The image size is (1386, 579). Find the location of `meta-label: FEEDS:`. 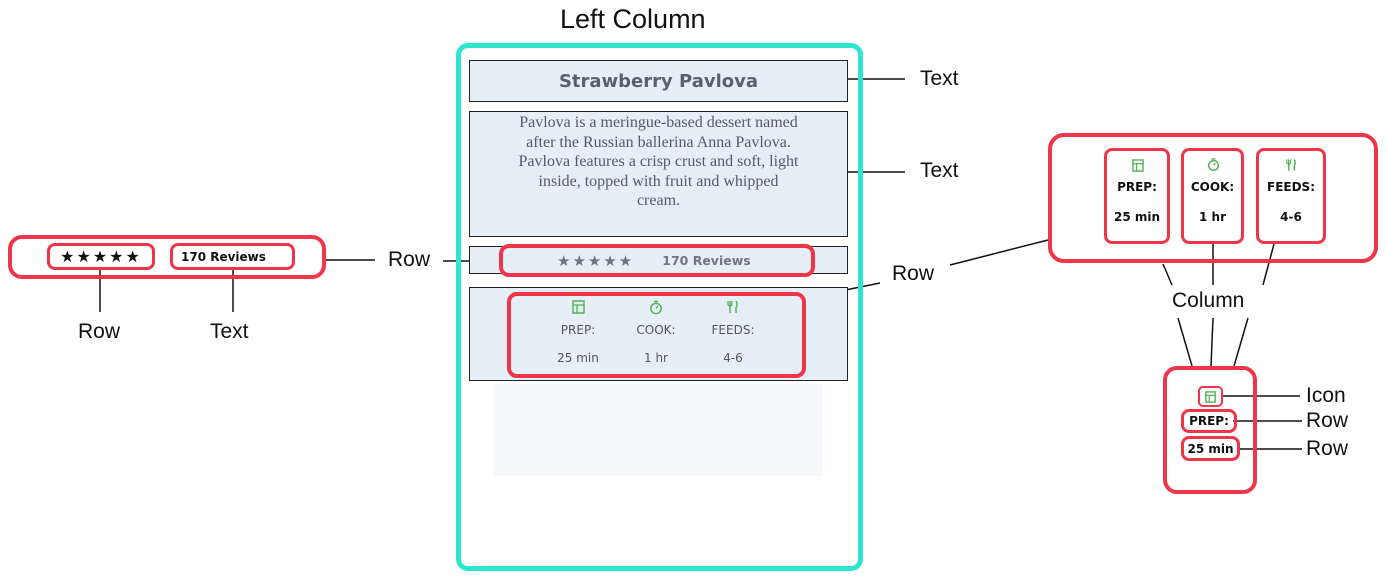

meta-label: FEEDS: is located at coordinates (733, 330).